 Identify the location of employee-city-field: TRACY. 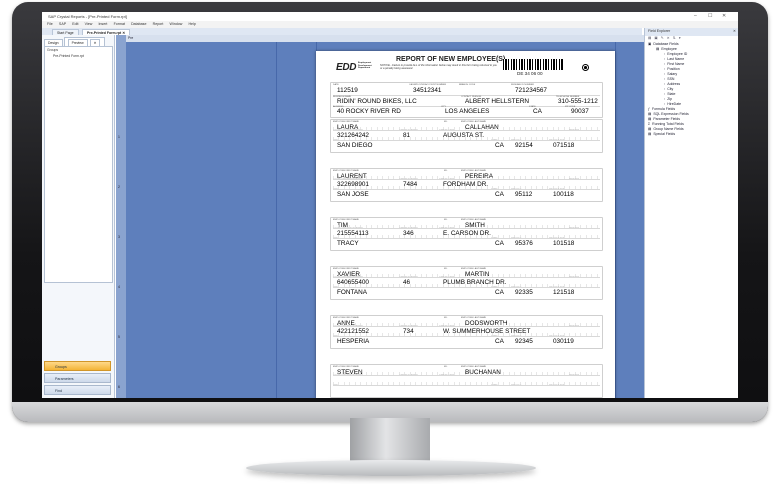
(348, 243).